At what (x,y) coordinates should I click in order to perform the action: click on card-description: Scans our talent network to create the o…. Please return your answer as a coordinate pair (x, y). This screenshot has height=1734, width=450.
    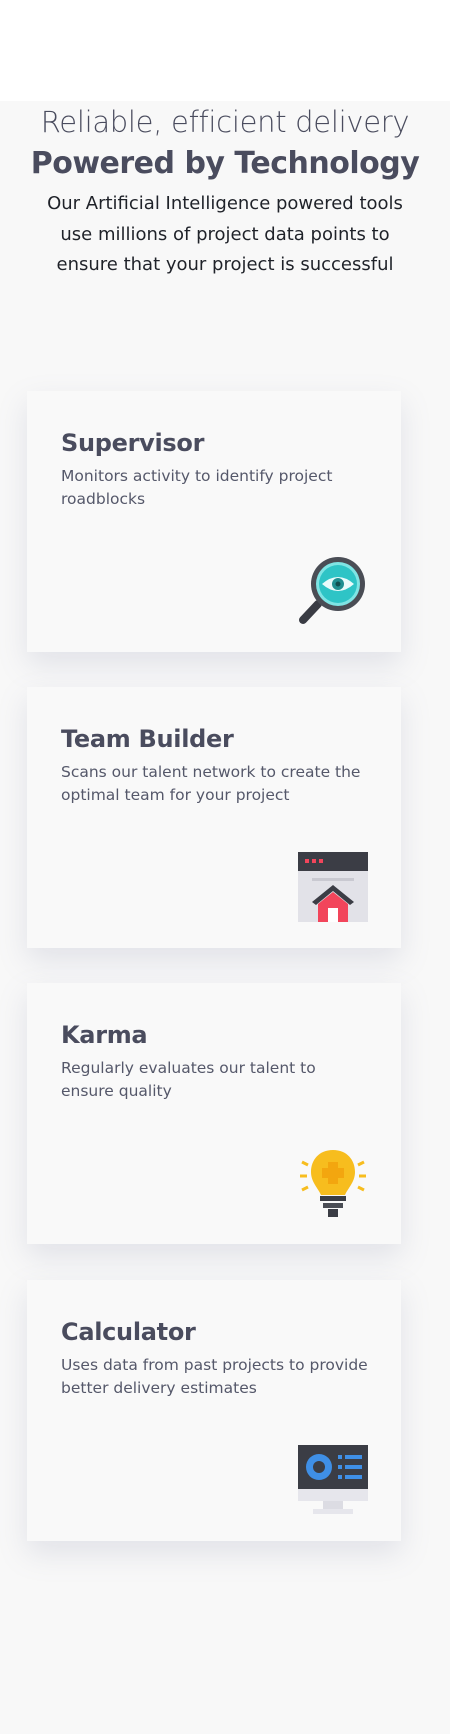
    Looking at the image, I should click on (211, 783).